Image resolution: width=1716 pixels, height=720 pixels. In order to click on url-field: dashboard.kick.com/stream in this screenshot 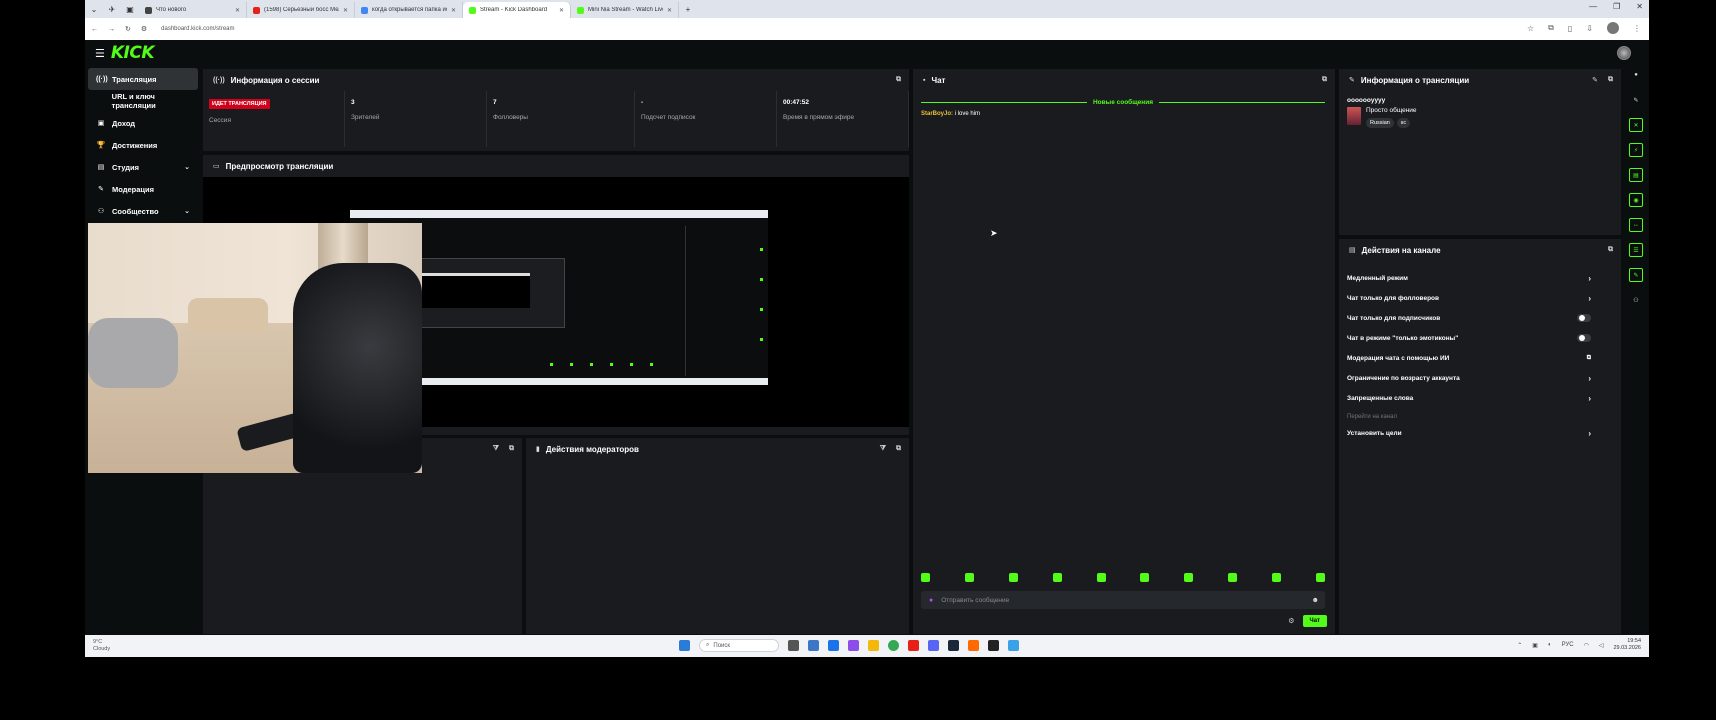, I will do `click(197, 29)`.